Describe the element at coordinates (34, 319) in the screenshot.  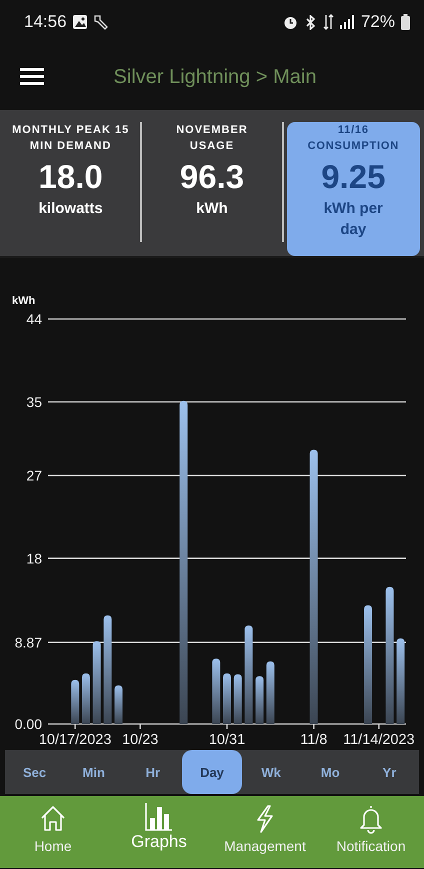
I see `tick-label: 44` at that location.